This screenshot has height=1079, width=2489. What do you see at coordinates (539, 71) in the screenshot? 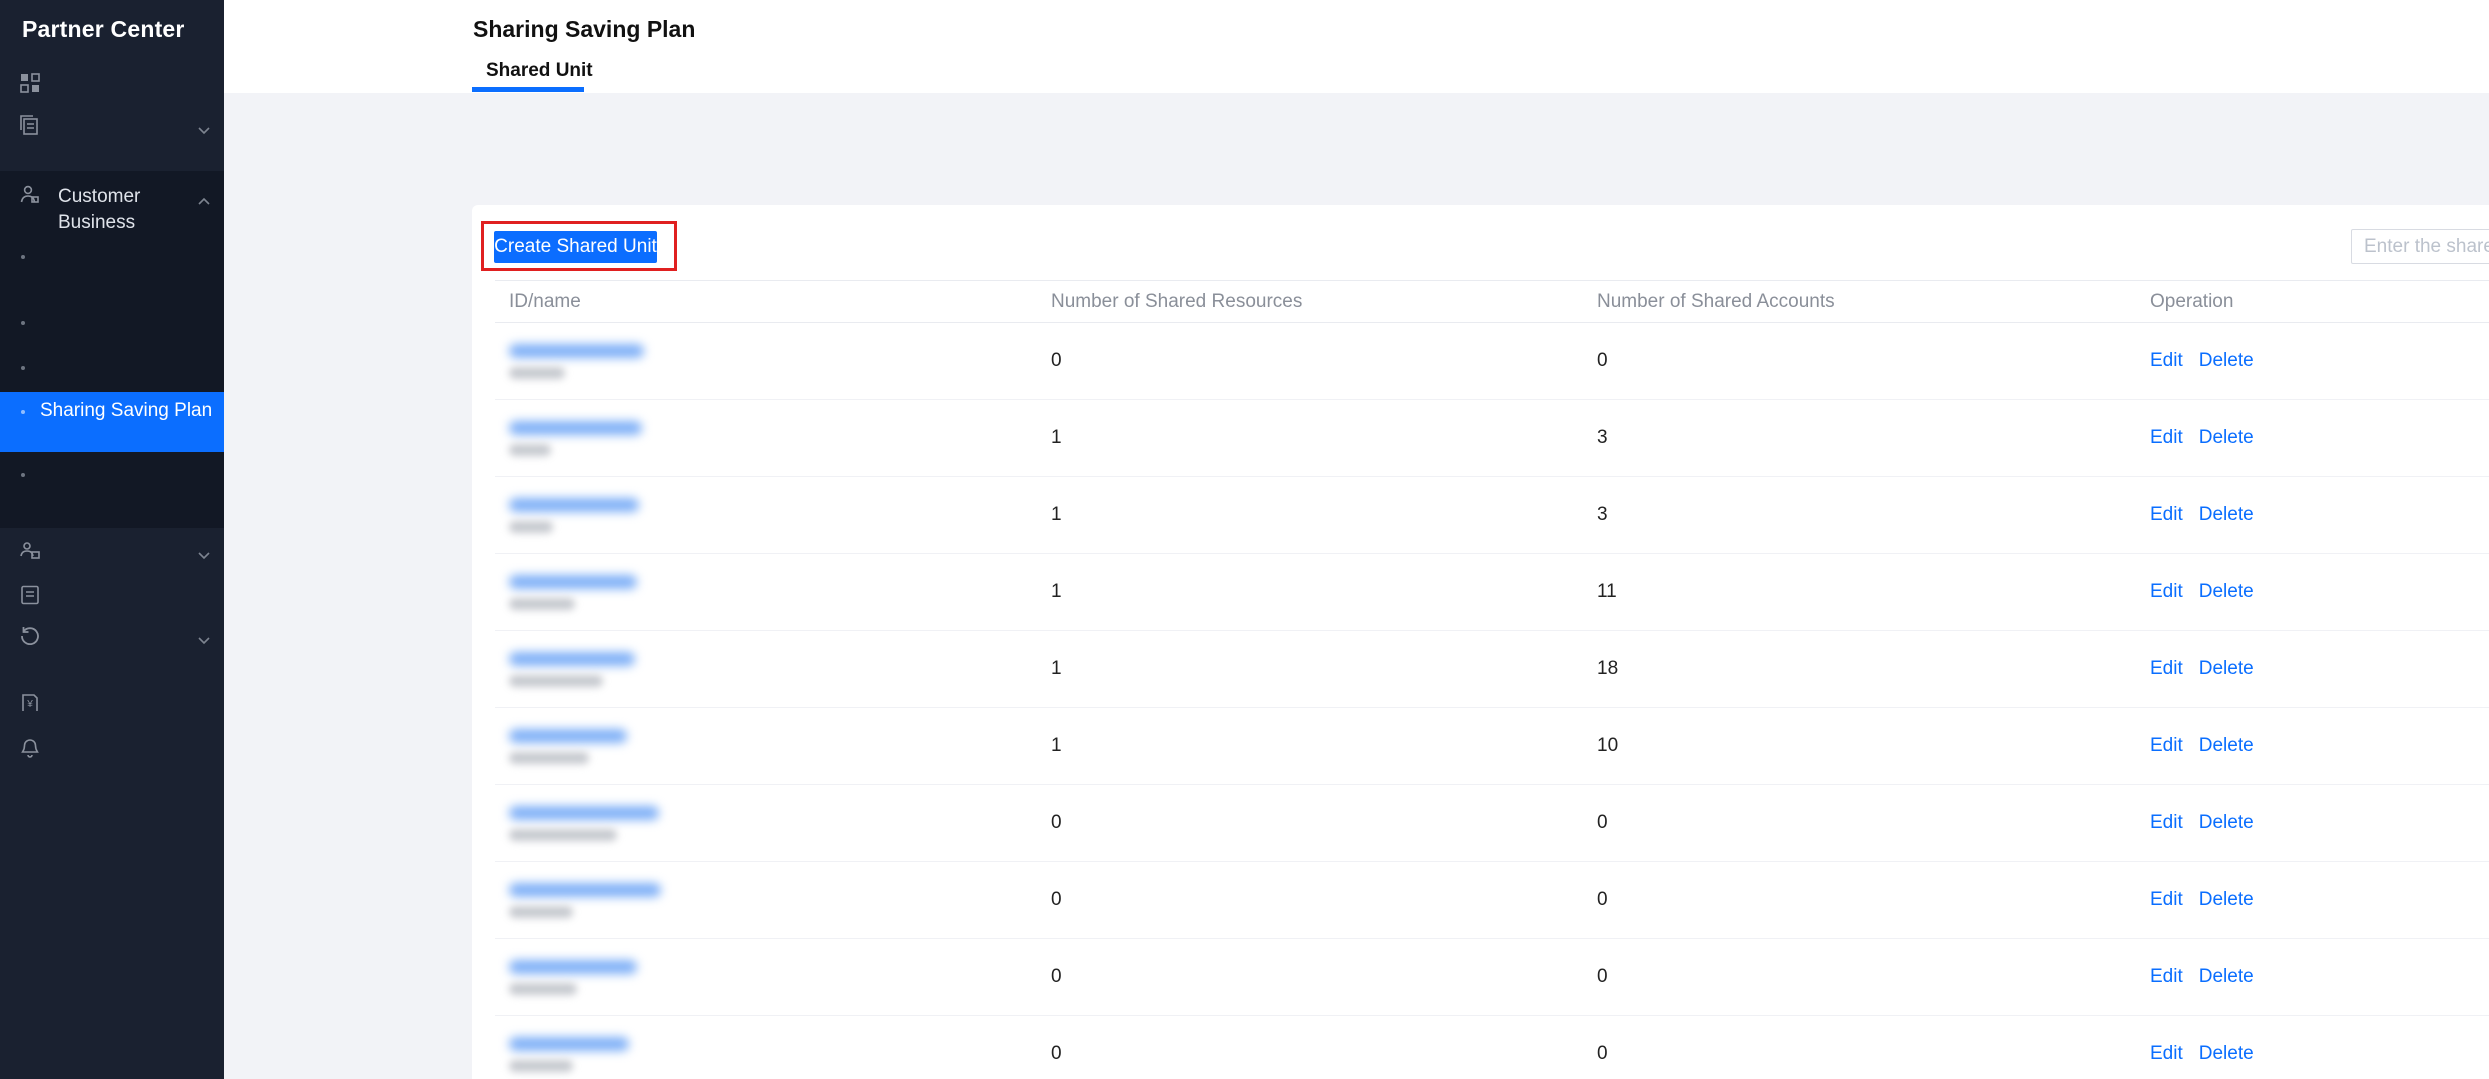
I see `tab-shared-unit: Shared Unit` at bounding box center [539, 71].